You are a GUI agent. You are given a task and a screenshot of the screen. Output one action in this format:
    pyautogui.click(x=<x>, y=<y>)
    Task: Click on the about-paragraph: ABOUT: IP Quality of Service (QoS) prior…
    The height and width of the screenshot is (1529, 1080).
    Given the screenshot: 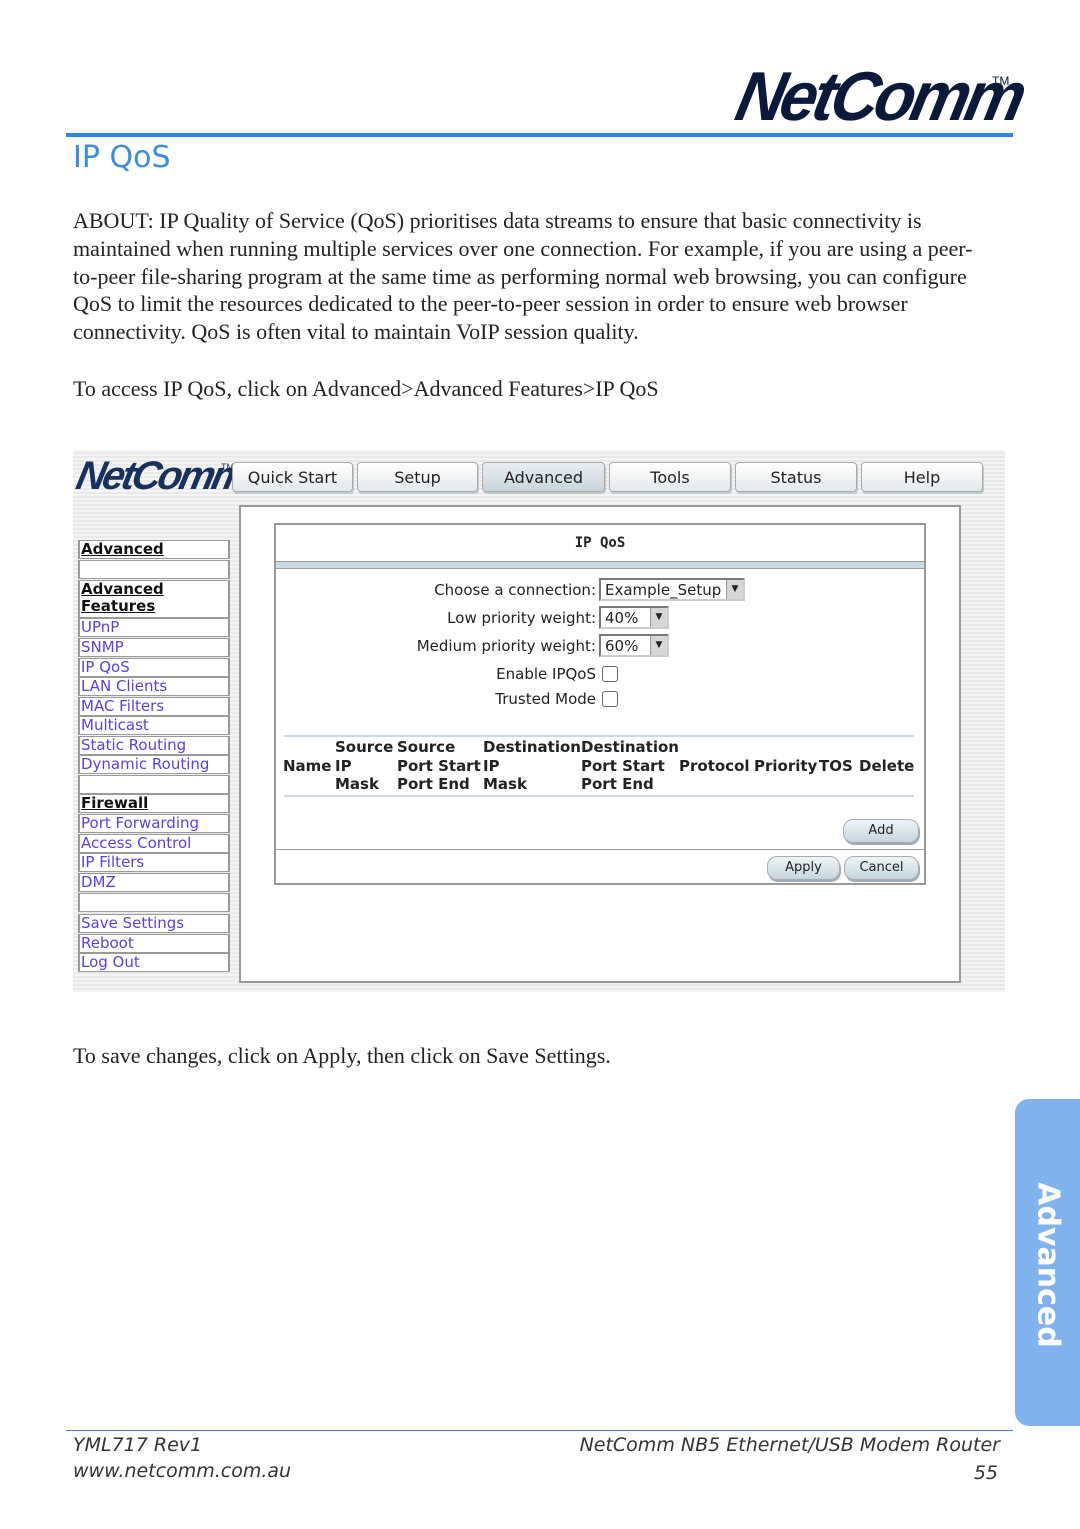 What is the action you would take?
    pyautogui.click(x=523, y=276)
    